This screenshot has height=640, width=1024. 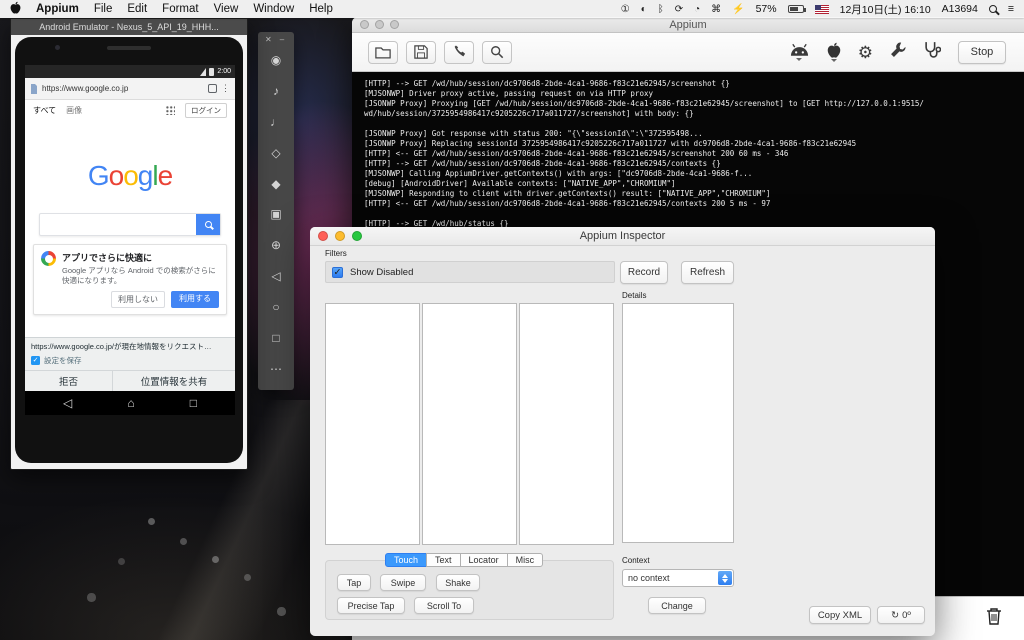 I want to click on open-file-button, so click(x=383, y=52).